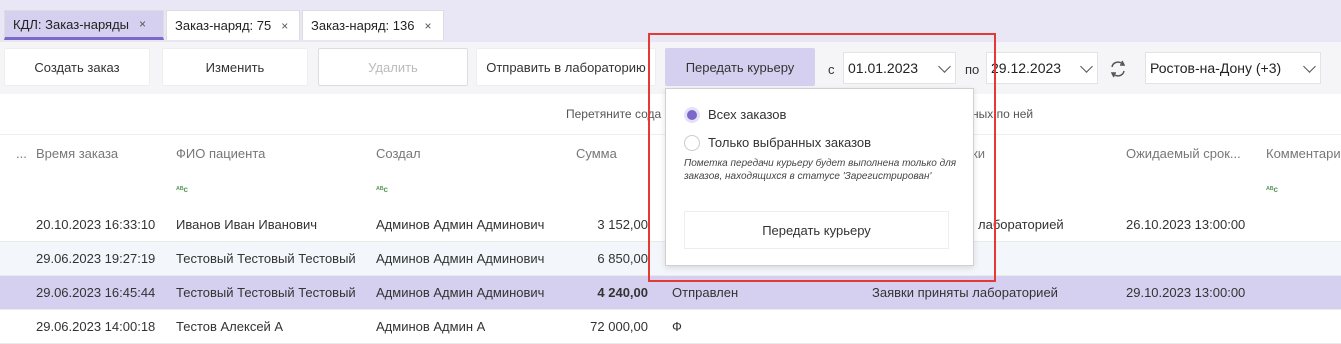 The width and height of the screenshot is (1341, 344). Describe the element at coordinates (393, 67) in the screenshot. I see `delete-button: Удалить` at that location.